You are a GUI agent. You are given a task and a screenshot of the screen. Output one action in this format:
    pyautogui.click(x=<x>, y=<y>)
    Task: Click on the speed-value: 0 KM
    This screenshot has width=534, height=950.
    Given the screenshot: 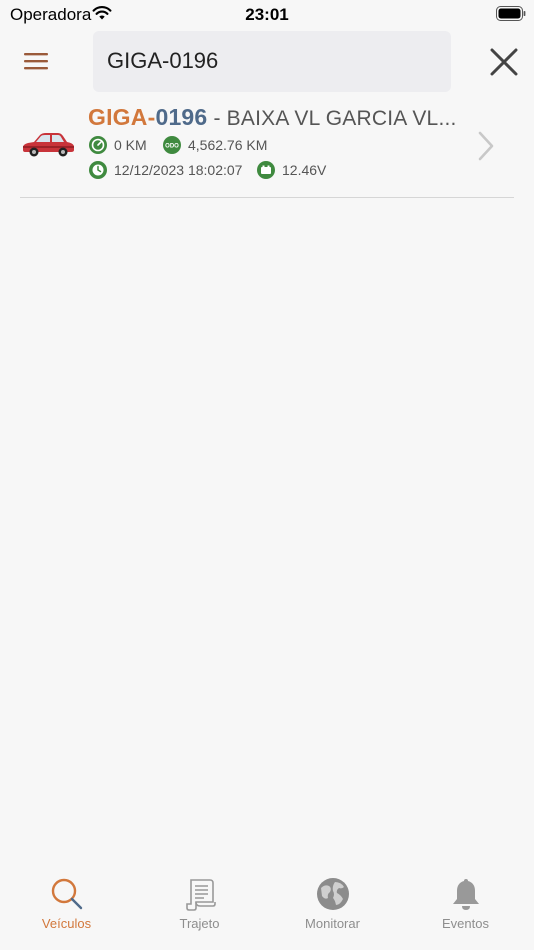 What is the action you would take?
    pyautogui.click(x=130, y=145)
    